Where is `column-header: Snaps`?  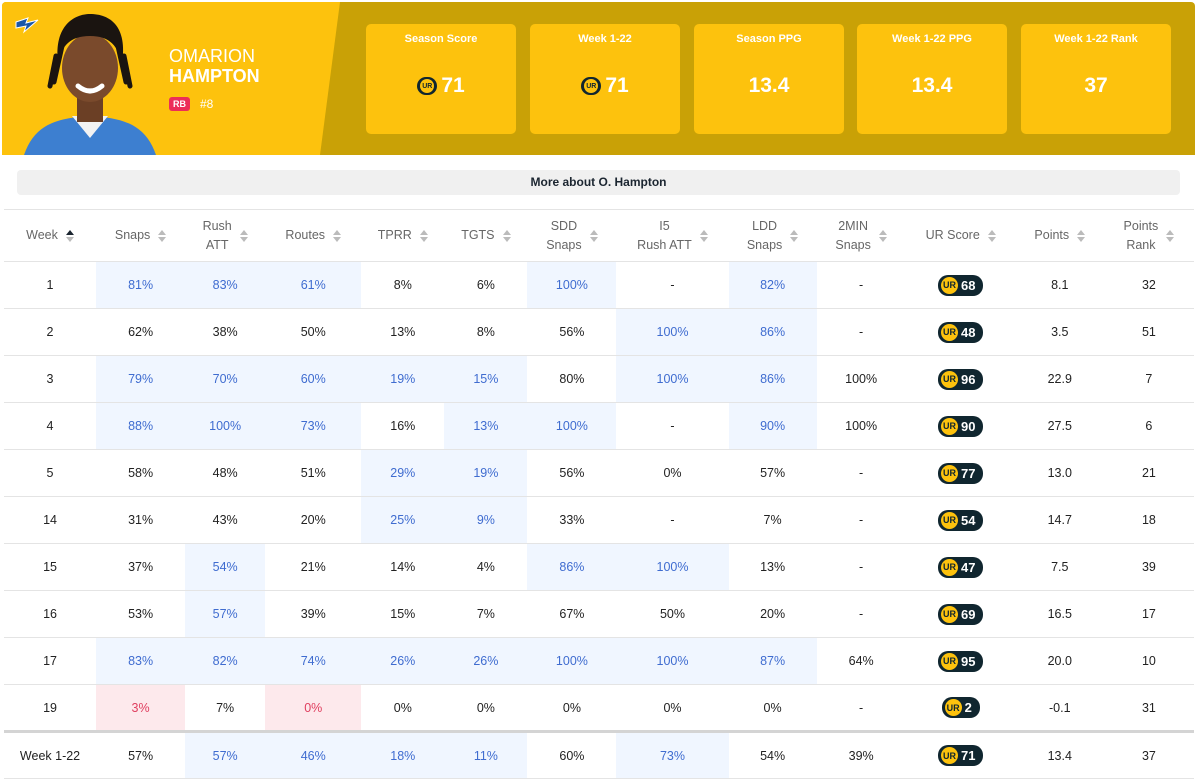
column-header: Snaps is located at coordinates (141, 235).